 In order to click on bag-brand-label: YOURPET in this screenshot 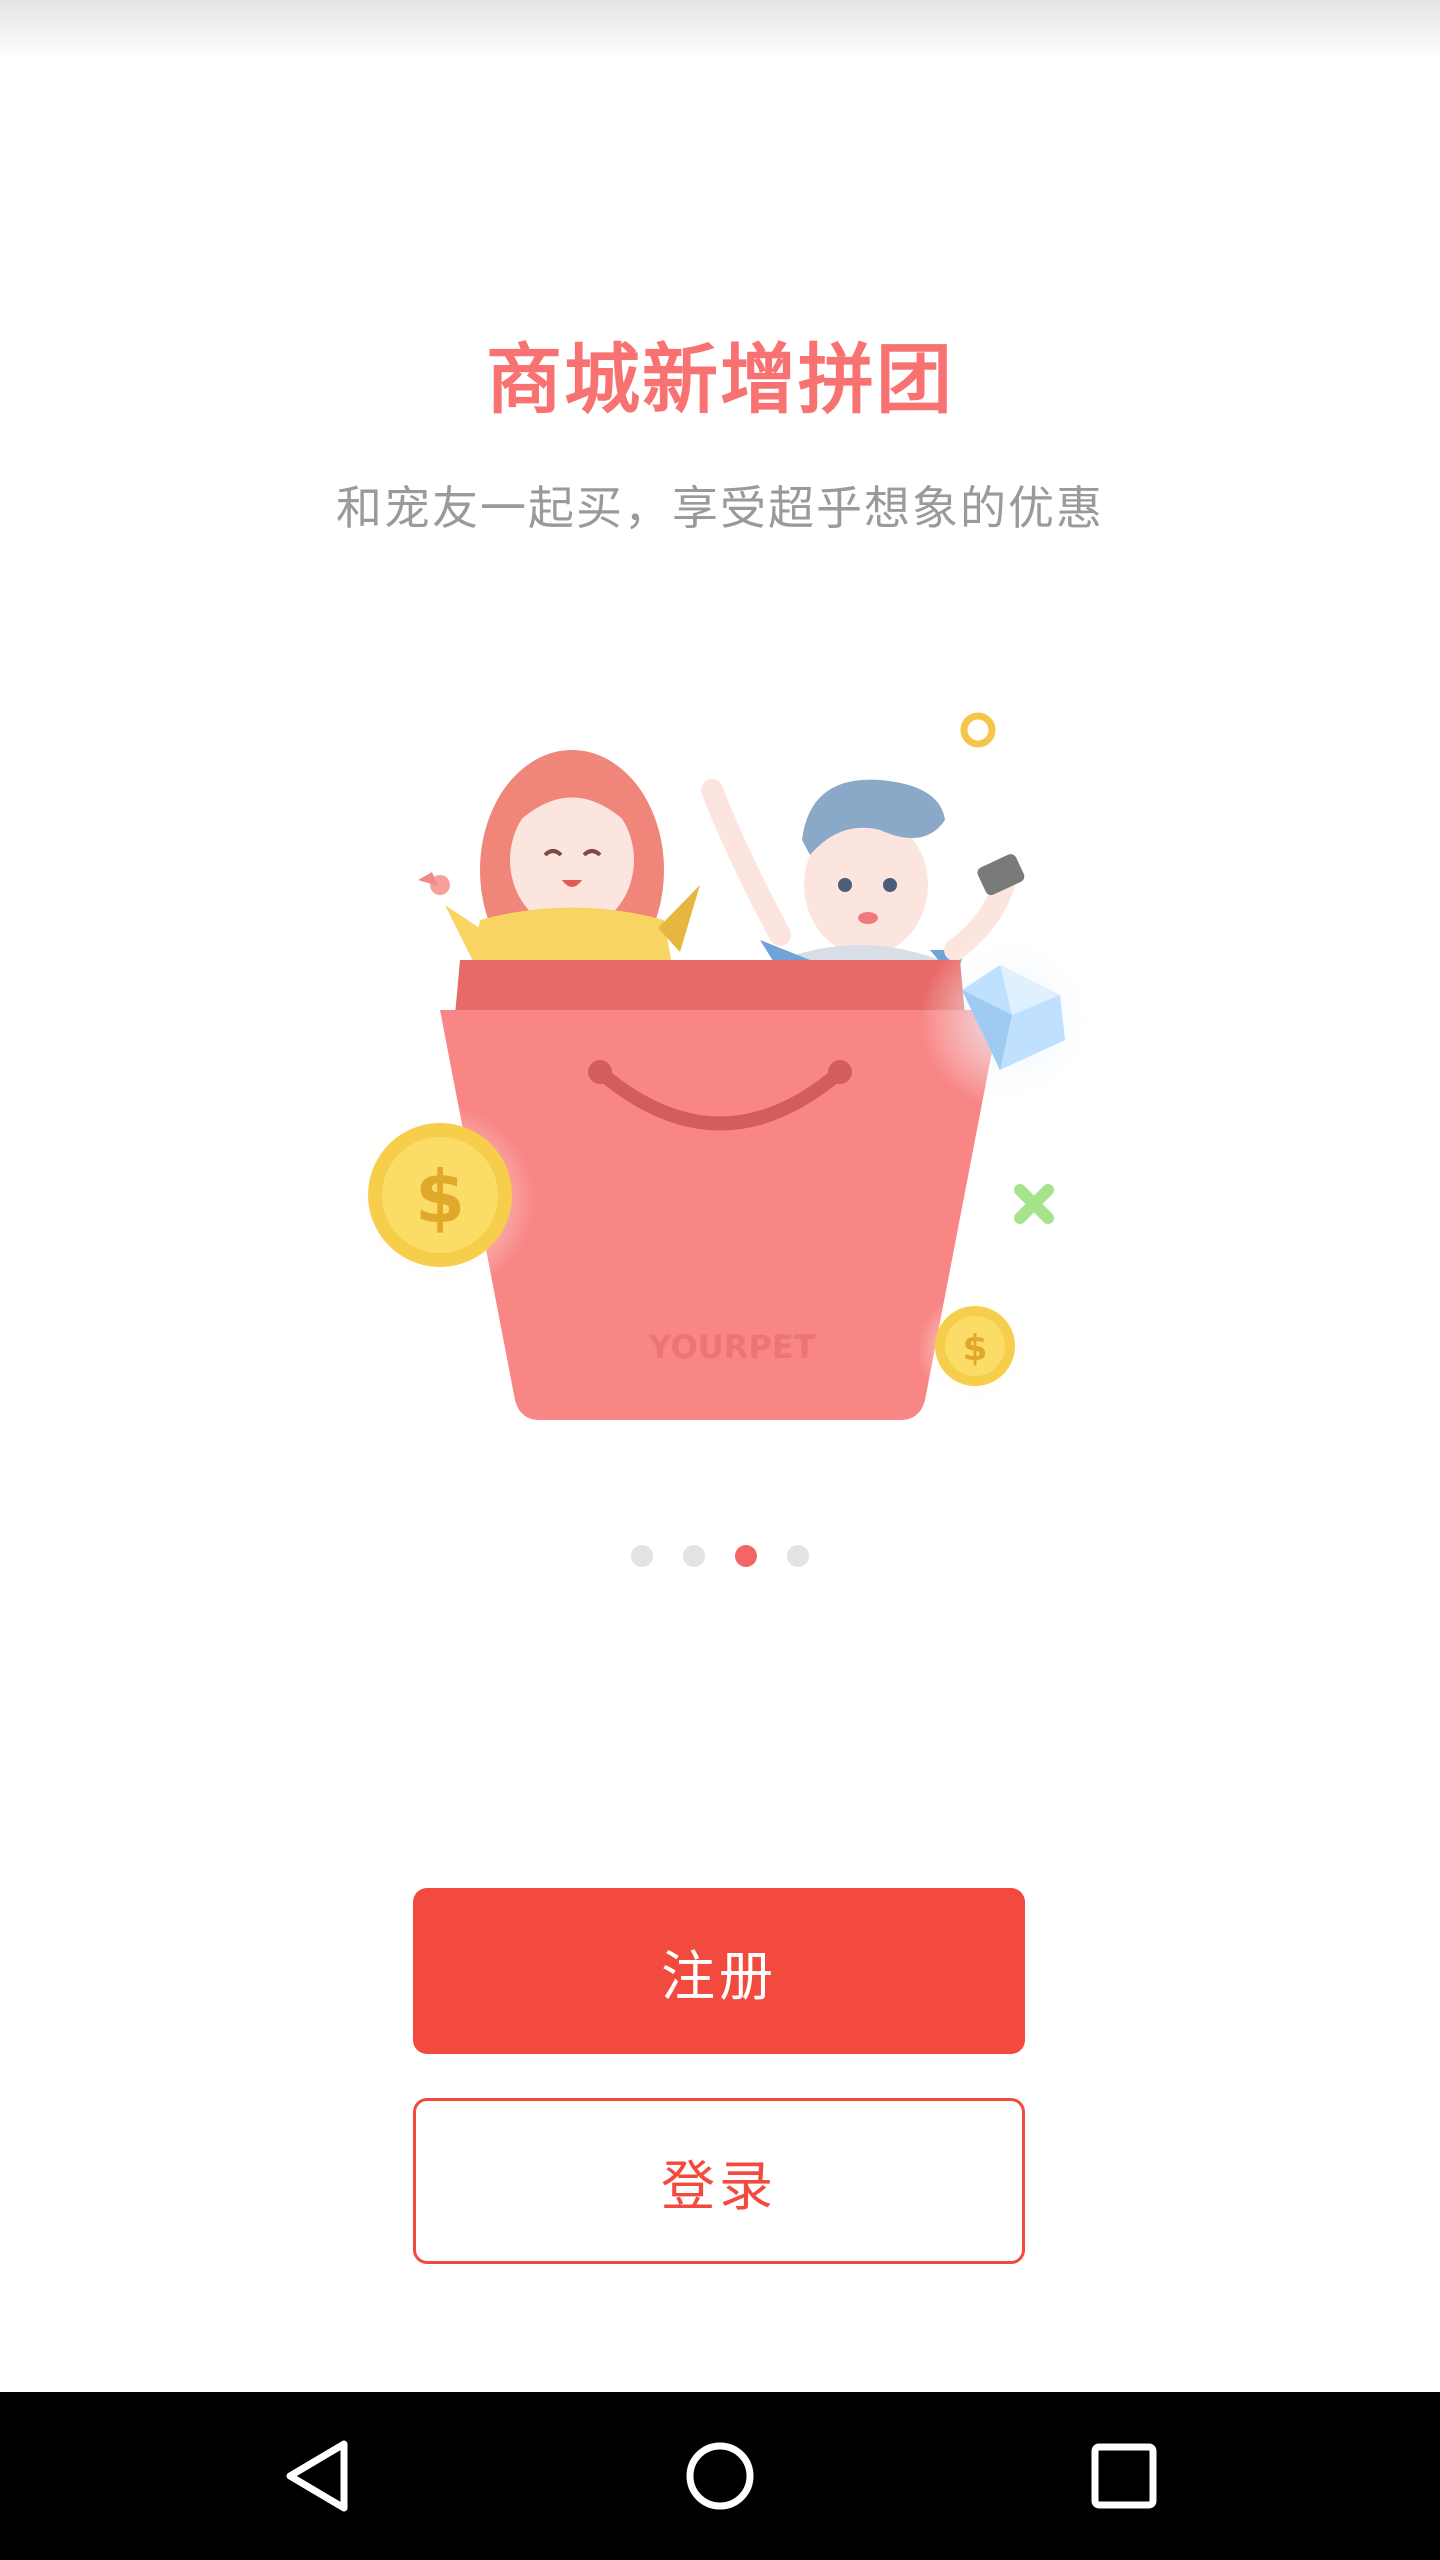, I will do `click(732, 1347)`.